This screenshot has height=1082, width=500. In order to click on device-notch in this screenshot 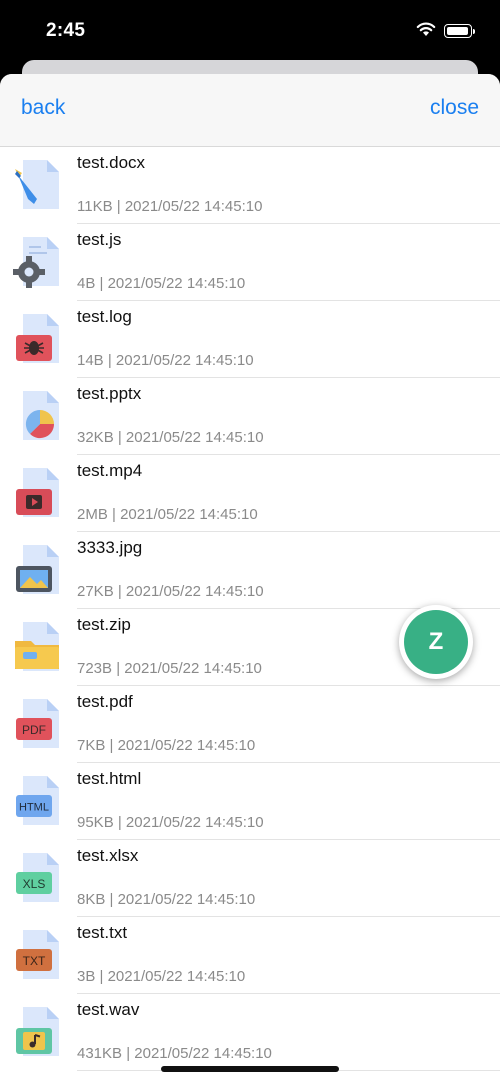, I will do `click(250, 20)`.